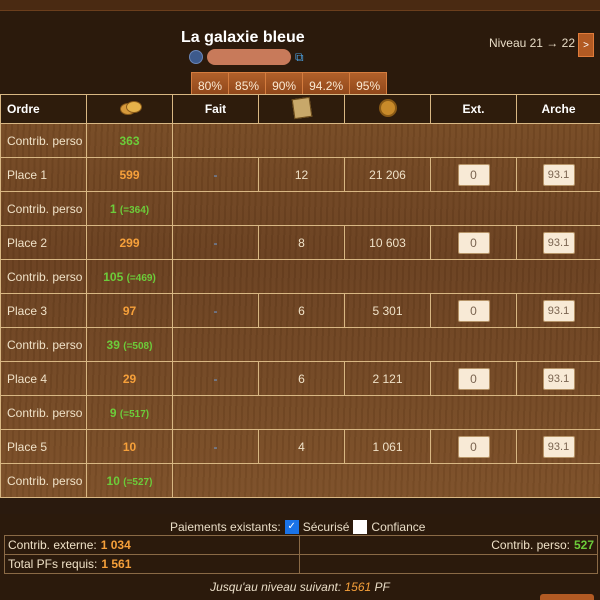 The height and width of the screenshot is (600, 600). What do you see at coordinates (326, 527) in the screenshot?
I see `secure-label: Sécurisé` at bounding box center [326, 527].